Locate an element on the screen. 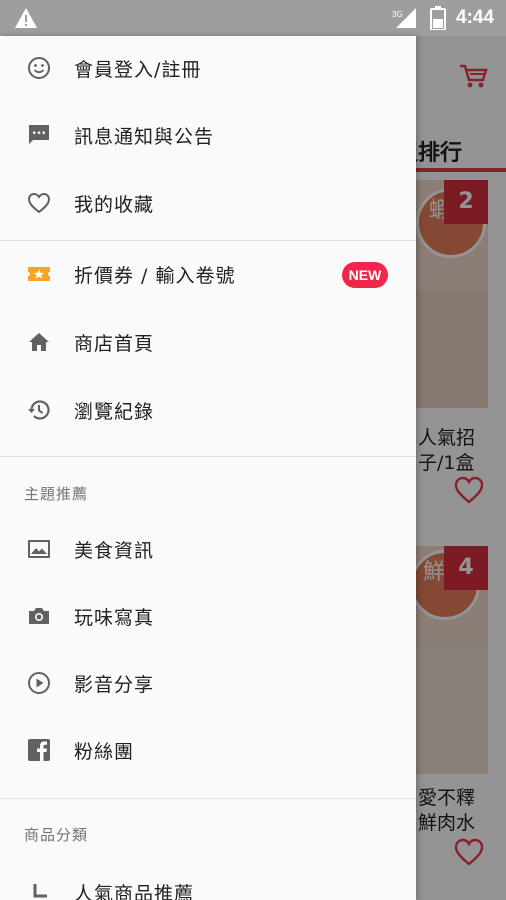 The width and height of the screenshot is (506, 900). signal-icon: 3G is located at coordinates (404, 18).